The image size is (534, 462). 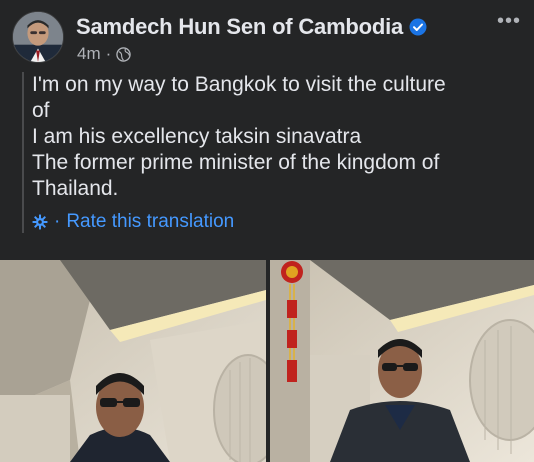 I want to click on rate-translation: · Rate this translation, so click(x=277, y=222).